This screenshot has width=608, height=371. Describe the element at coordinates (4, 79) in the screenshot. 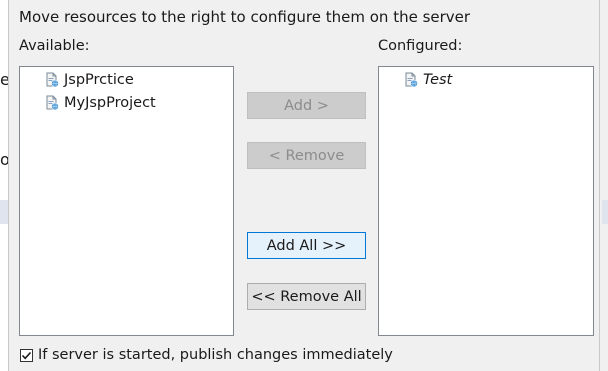

I see `background-text: e` at that location.